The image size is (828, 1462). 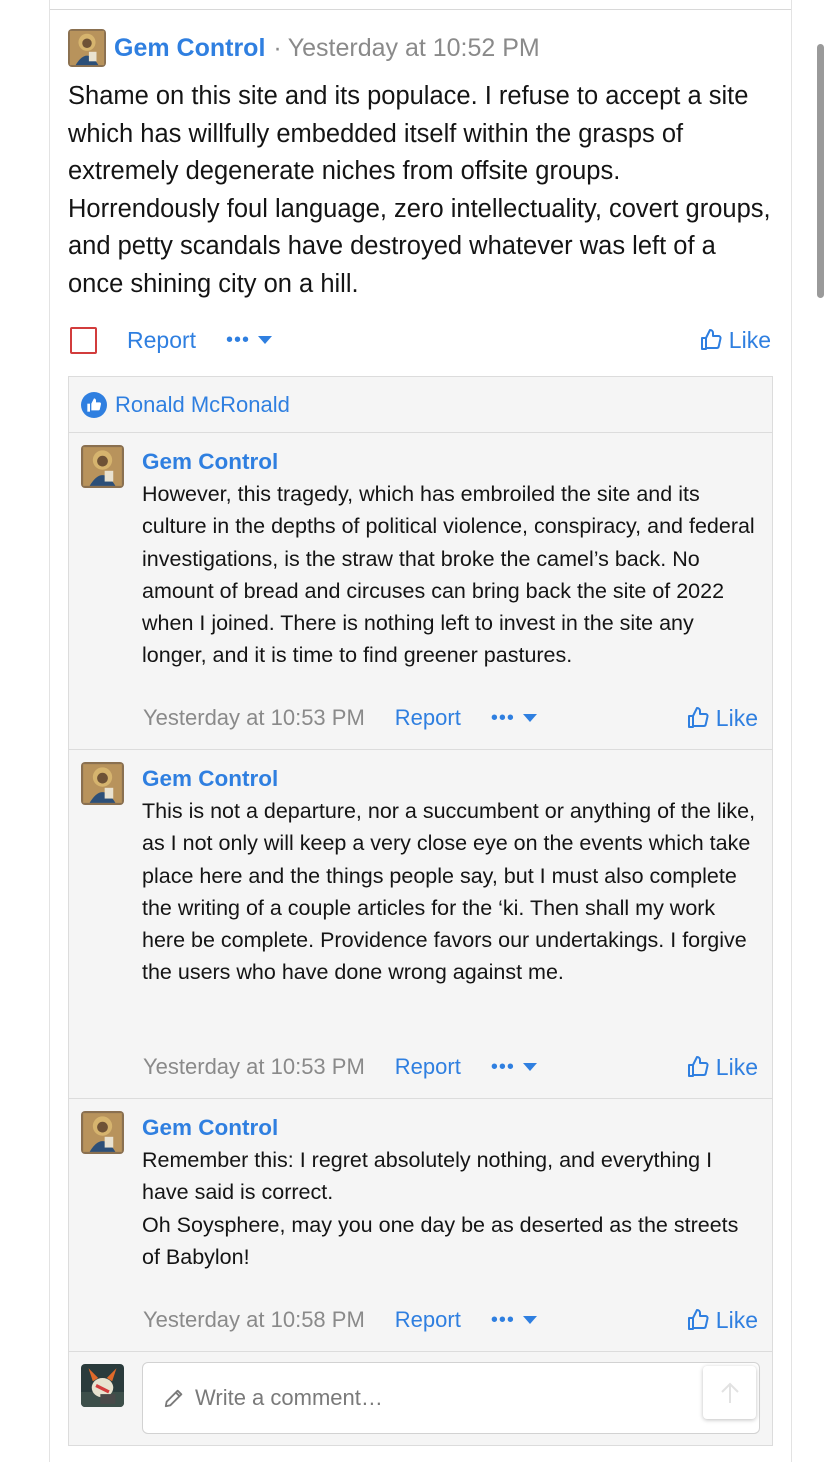 I want to click on more-options-menu: •••, so click(x=249, y=340).